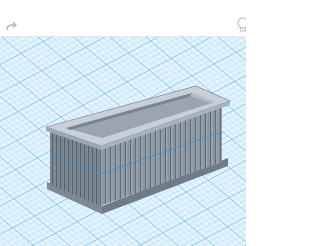 This screenshot has width=320, height=246. I want to click on lightbulb-icon, so click(241, 25).